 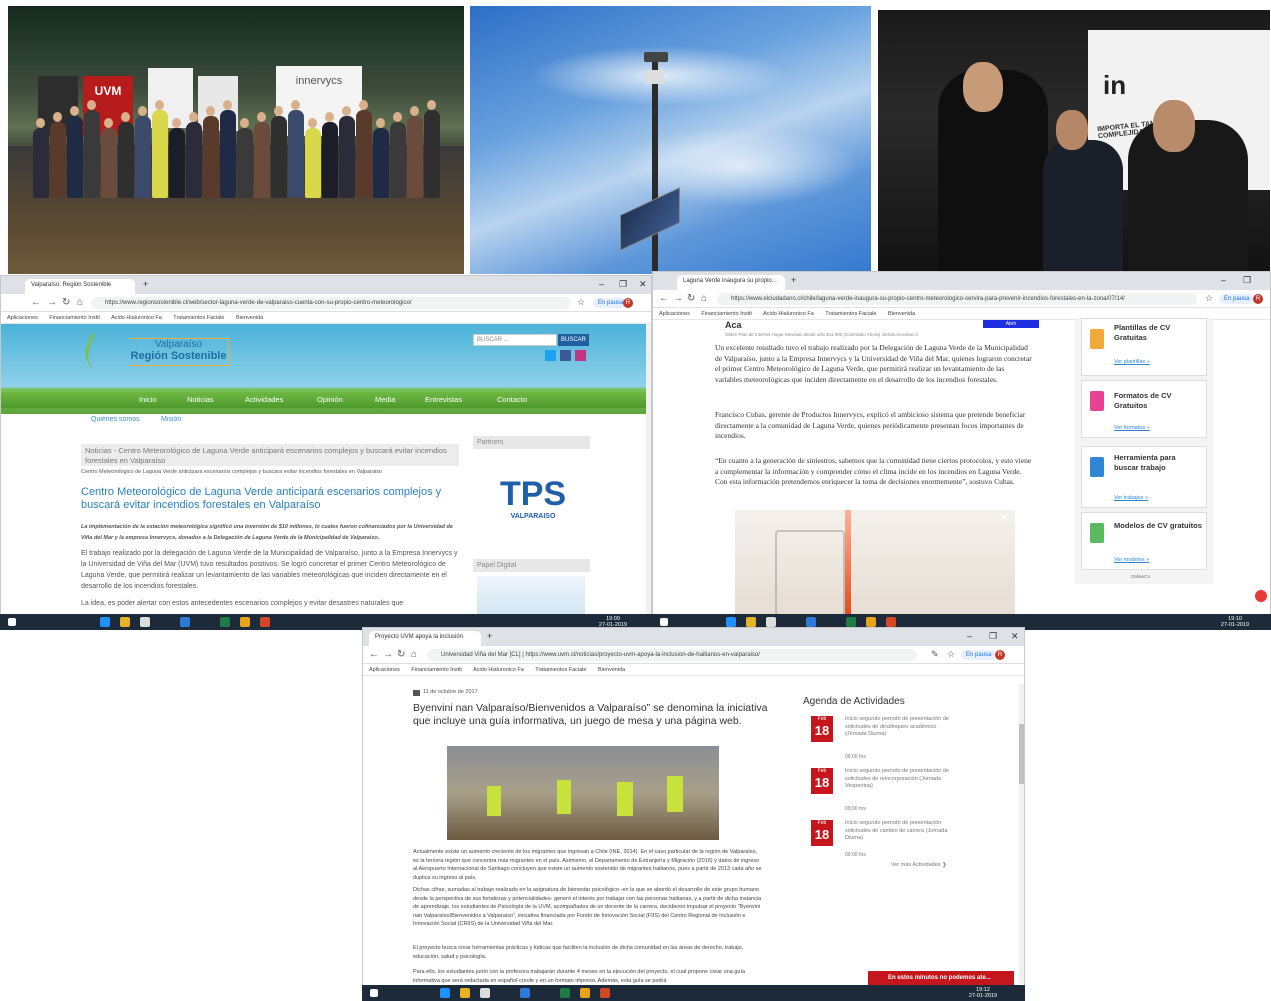 I want to click on extension-icon: ✎, so click(x=935, y=654).